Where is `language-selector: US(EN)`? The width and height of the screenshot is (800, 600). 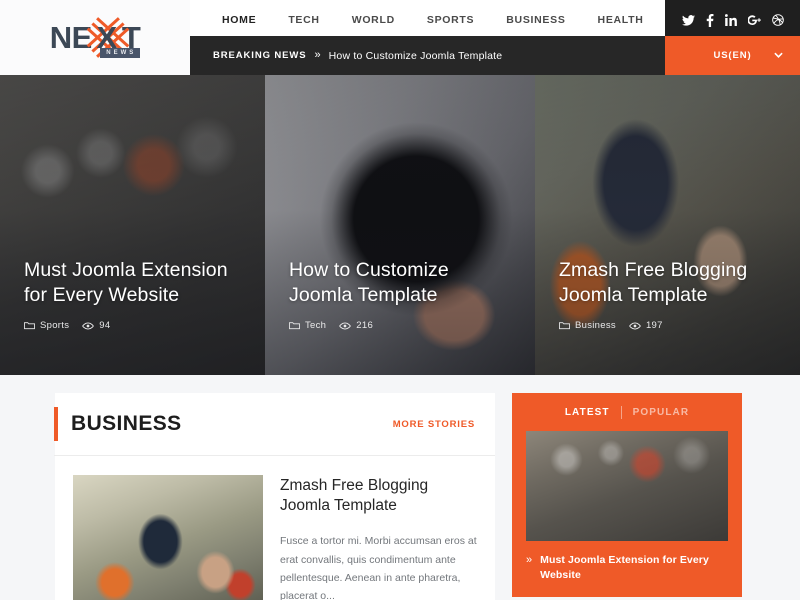 language-selector: US(EN) is located at coordinates (732, 55).